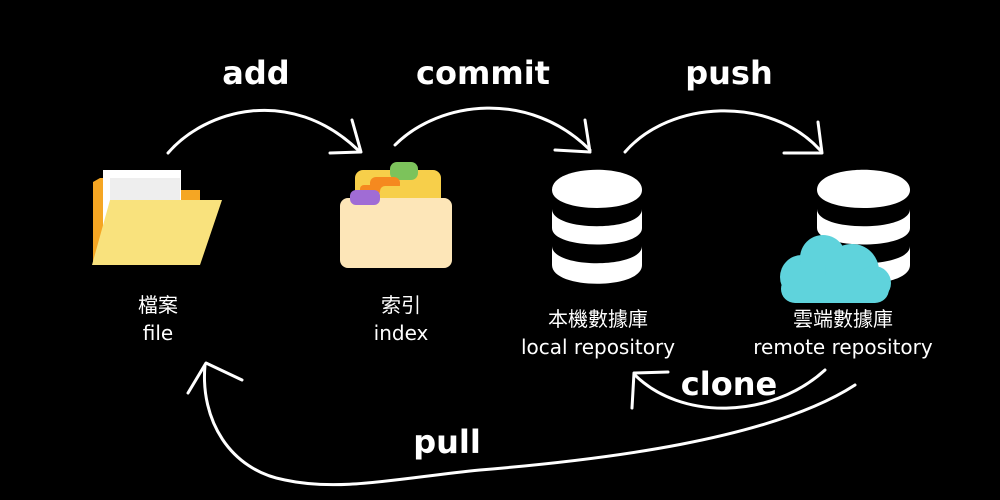  I want to click on index-label: 索引 index, so click(401, 319).